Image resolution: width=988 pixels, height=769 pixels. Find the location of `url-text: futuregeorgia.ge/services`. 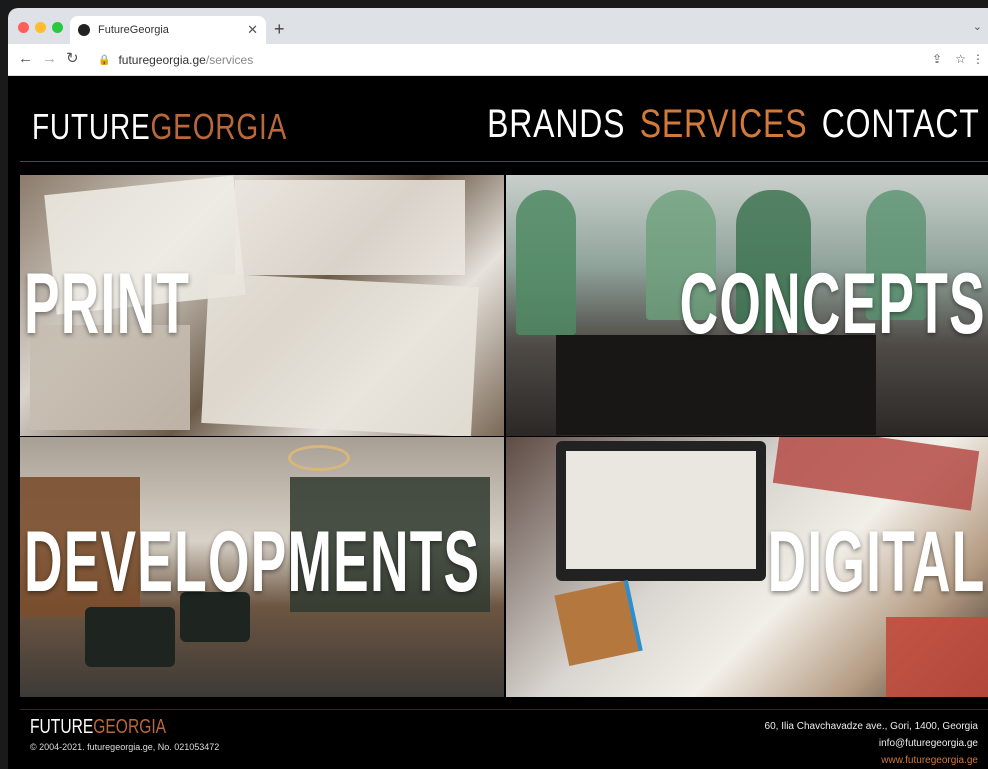

url-text: futuregeorgia.ge/services is located at coordinates (185, 60).